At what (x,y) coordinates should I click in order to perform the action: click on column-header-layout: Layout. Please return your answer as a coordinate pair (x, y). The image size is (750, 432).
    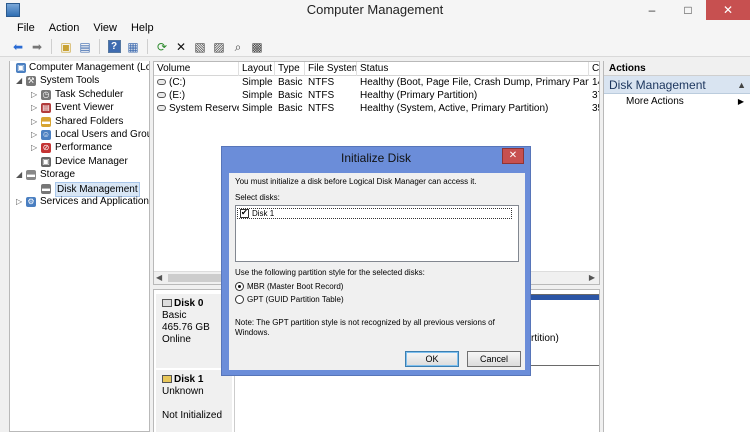
    Looking at the image, I should click on (257, 69).